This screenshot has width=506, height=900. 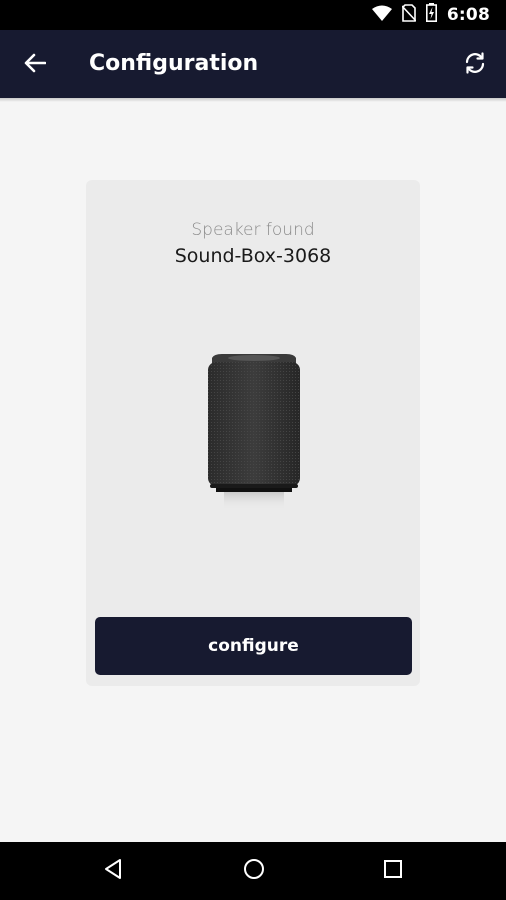 I want to click on wifi-icon, so click(x=381, y=15).